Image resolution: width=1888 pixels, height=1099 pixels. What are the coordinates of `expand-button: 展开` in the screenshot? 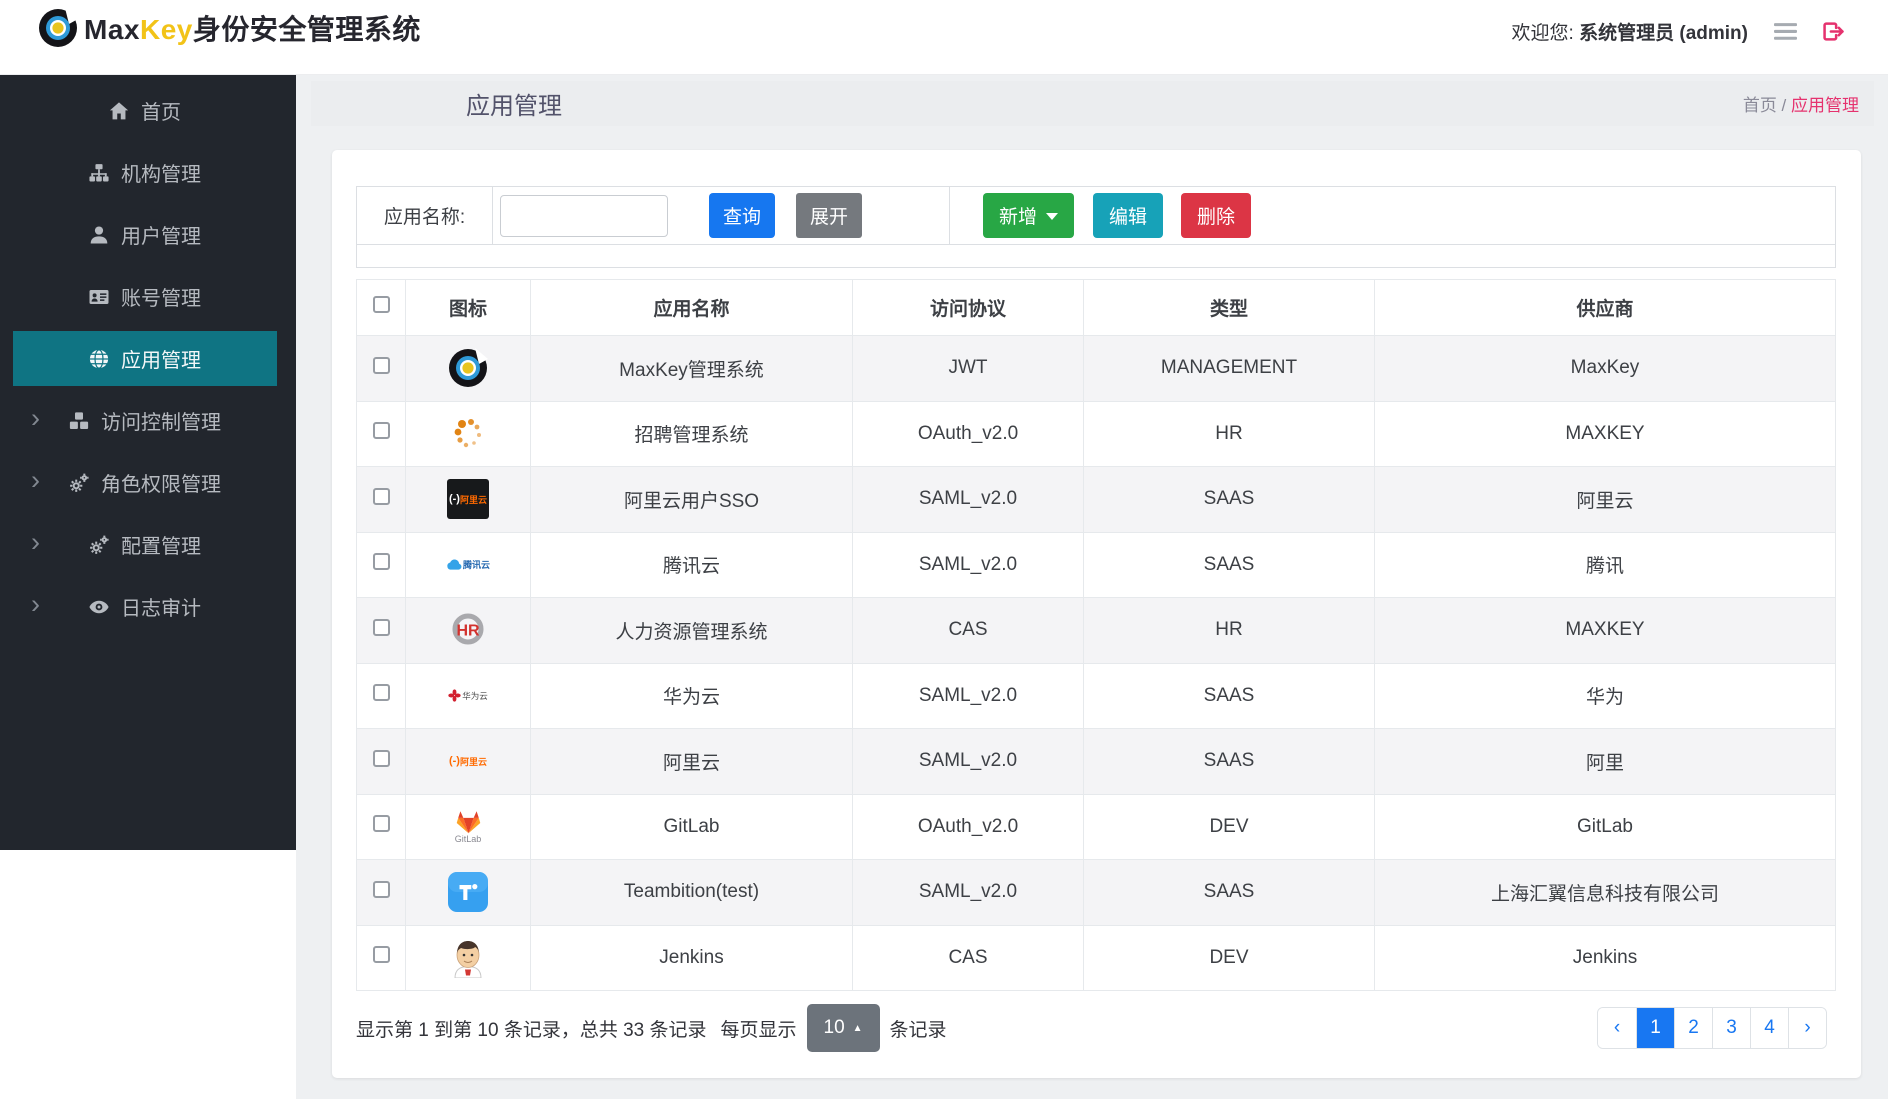 It's located at (829, 215).